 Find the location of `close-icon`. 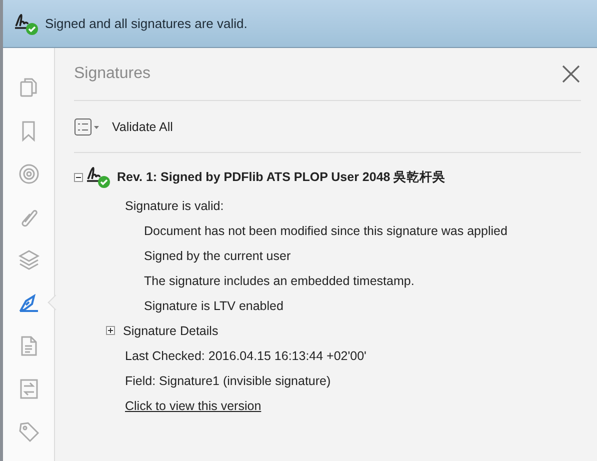

close-icon is located at coordinates (571, 74).